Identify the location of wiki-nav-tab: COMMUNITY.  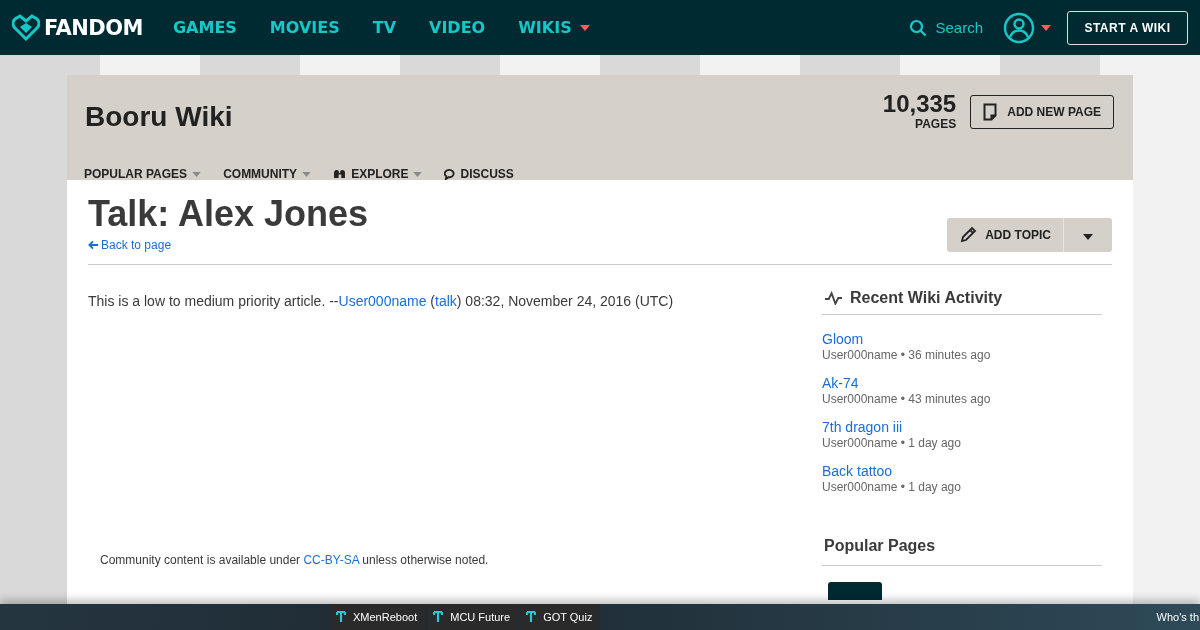
(267, 174).